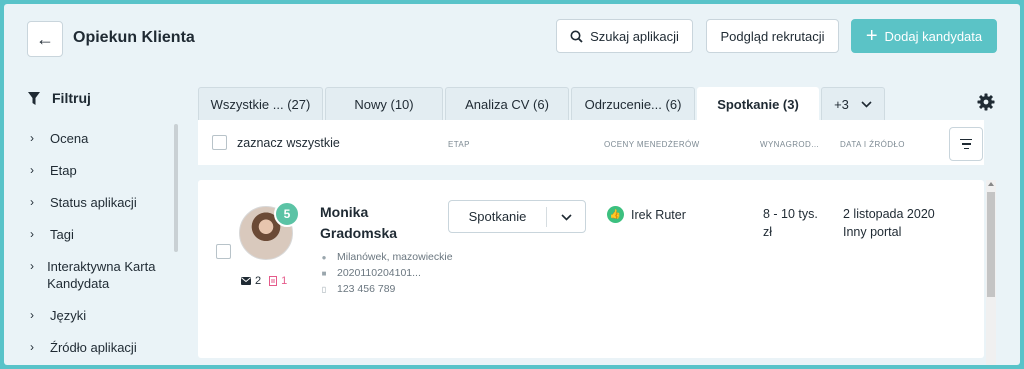 The image size is (1024, 369). I want to click on filter-item-label: Języki, so click(68, 315).